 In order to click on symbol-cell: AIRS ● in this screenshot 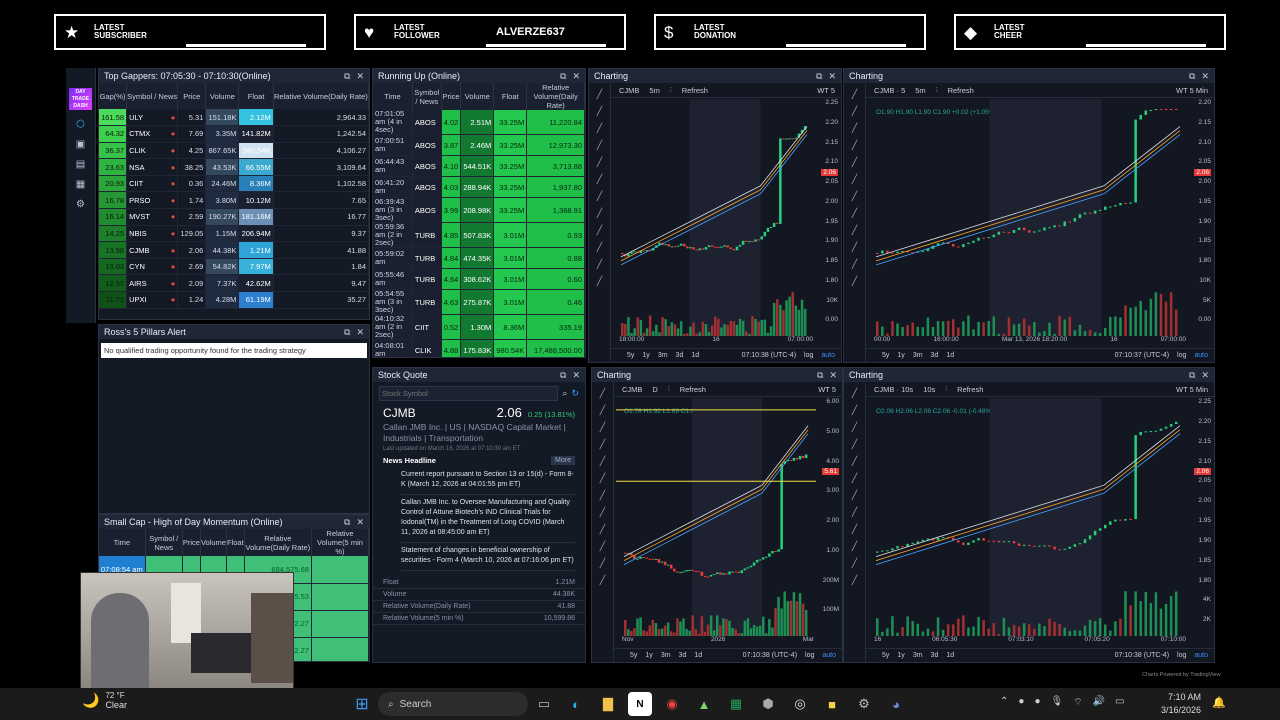, I will do `click(152, 283)`.